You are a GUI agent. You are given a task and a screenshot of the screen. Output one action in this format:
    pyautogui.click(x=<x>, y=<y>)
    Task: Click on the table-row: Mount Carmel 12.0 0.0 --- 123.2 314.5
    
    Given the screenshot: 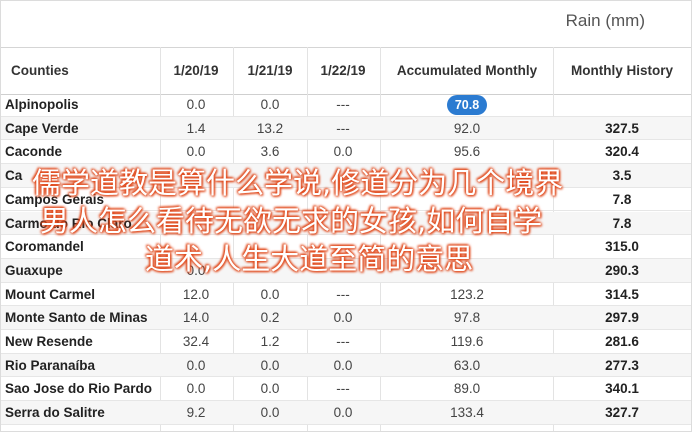 What is the action you would take?
    pyautogui.click(x=346, y=295)
    